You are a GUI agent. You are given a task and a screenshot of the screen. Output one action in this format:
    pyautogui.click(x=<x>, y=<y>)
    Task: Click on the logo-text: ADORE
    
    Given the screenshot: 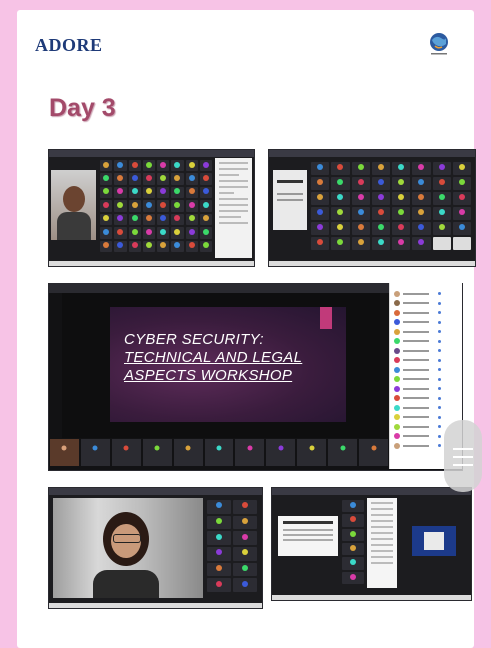 What is the action you would take?
    pyautogui.click(x=69, y=45)
    